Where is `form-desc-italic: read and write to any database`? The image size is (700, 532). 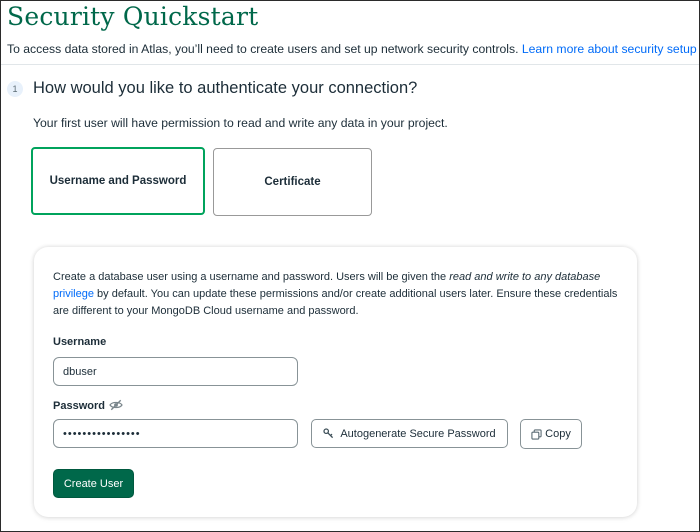
form-desc-italic: read and write to any database is located at coordinates (525, 277).